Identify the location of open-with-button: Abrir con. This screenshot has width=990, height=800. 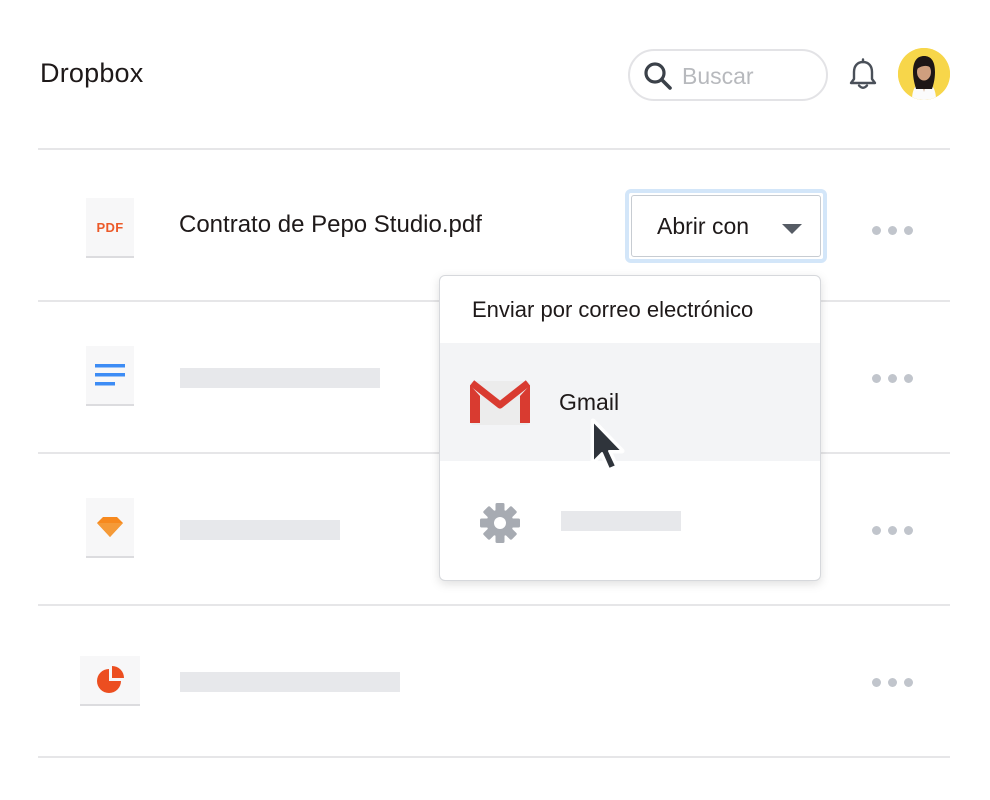
(726, 226).